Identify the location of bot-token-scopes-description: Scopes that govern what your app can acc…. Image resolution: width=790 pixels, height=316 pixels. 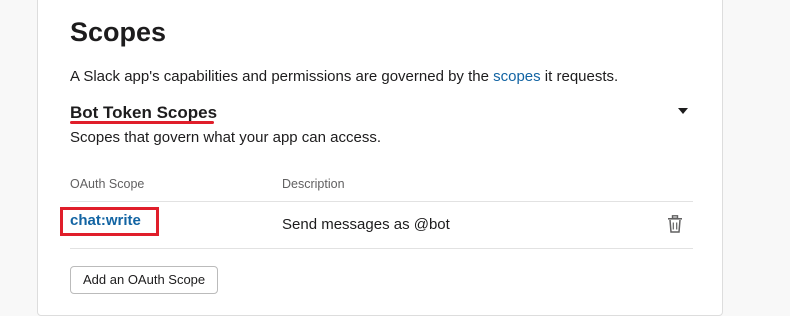
(226, 137).